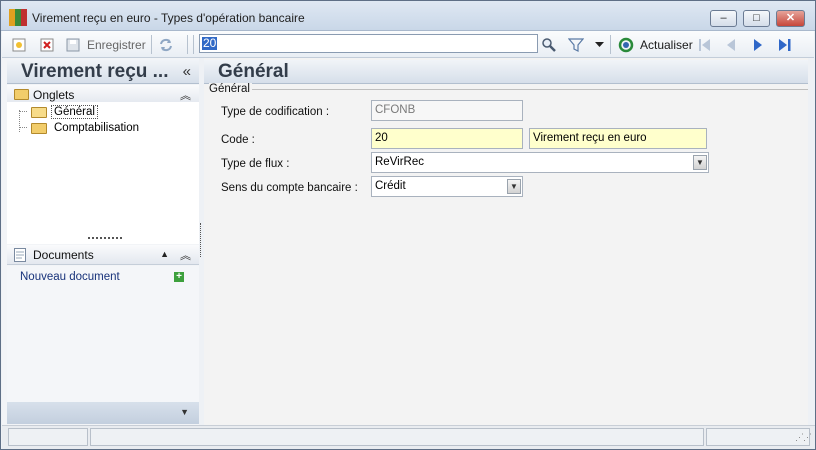 Image resolution: width=816 pixels, height=450 pixels. I want to click on previous-record-icon, so click(731, 44).